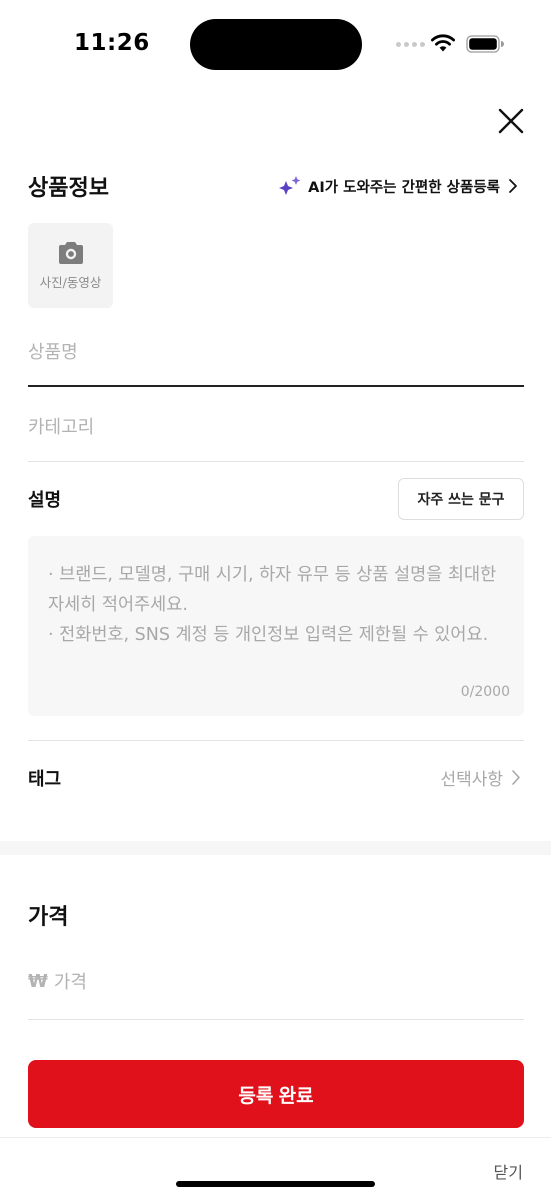 This screenshot has width=551, height=1200. I want to click on bottom-bar: 닫기, so click(275, 1168).